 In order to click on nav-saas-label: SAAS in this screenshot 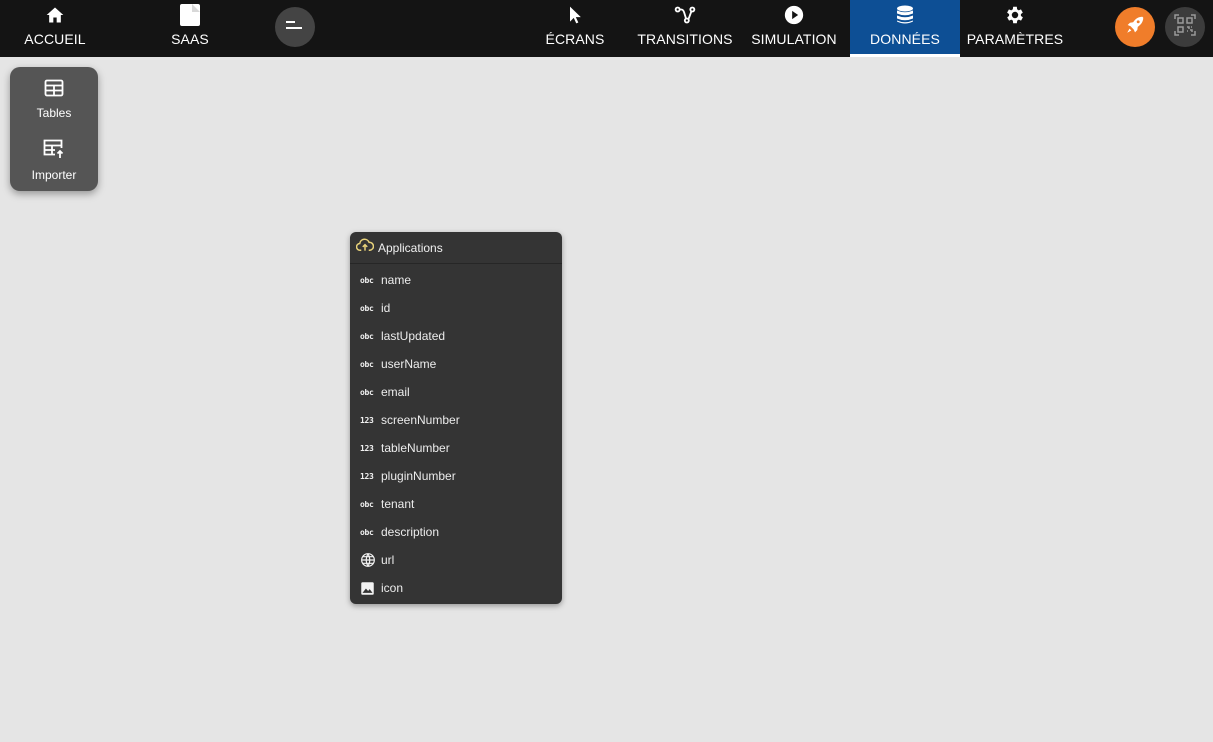, I will do `click(190, 39)`.